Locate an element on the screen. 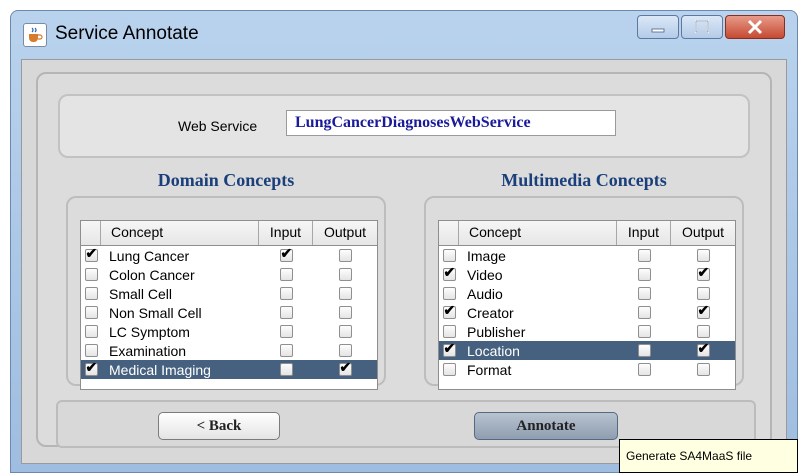  web-service-field: LungCancerDiagnosesWebService is located at coordinates (451, 123).